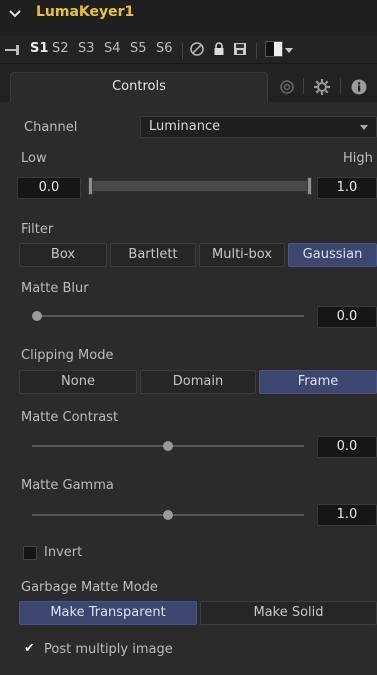  Describe the element at coordinates (185, 126) in the screenshot. I see `channel-value: Luminance` at that location.